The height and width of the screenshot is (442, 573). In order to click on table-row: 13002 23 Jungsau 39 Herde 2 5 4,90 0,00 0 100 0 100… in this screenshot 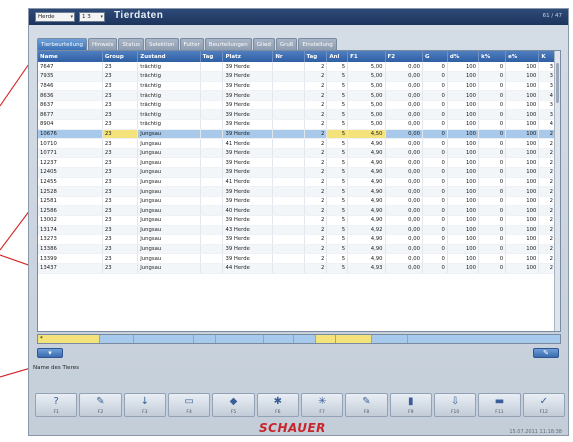, I will do `click(297, 220)`.